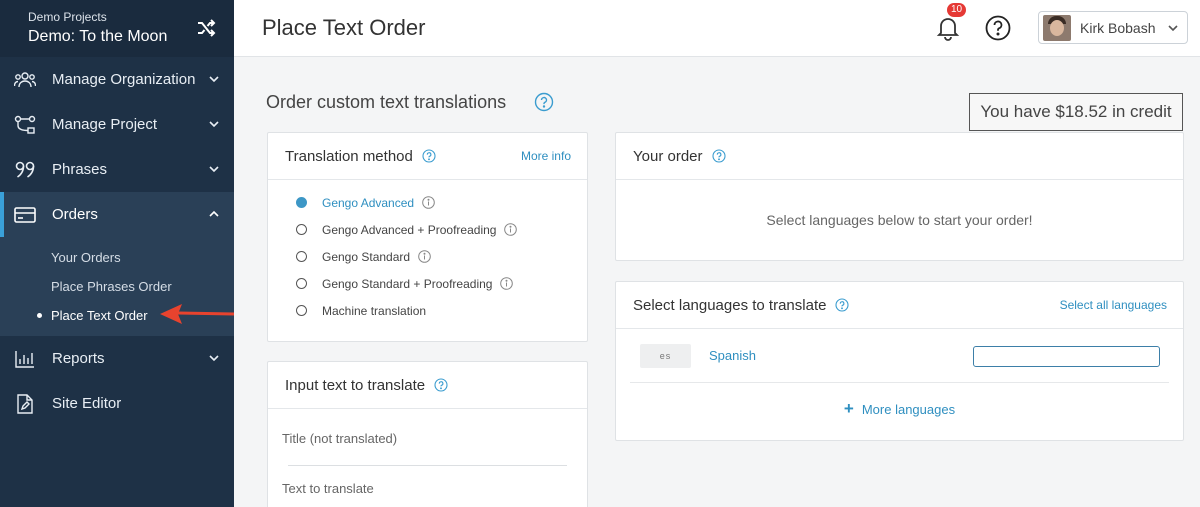 This screenshot has width=1200, height=507. I want to click on sidebar-item-label: Place Text Order, so click(99, 315).